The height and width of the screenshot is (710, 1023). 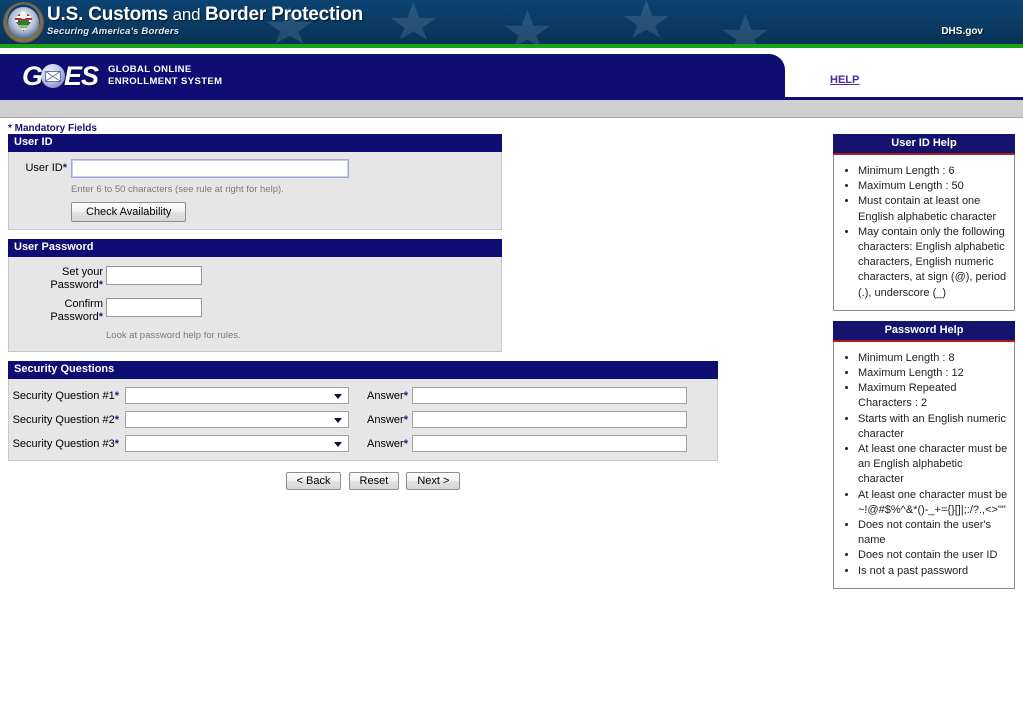 I want to click on security-questions-panel-heading: Security Questions, so click(x=363, y=370).